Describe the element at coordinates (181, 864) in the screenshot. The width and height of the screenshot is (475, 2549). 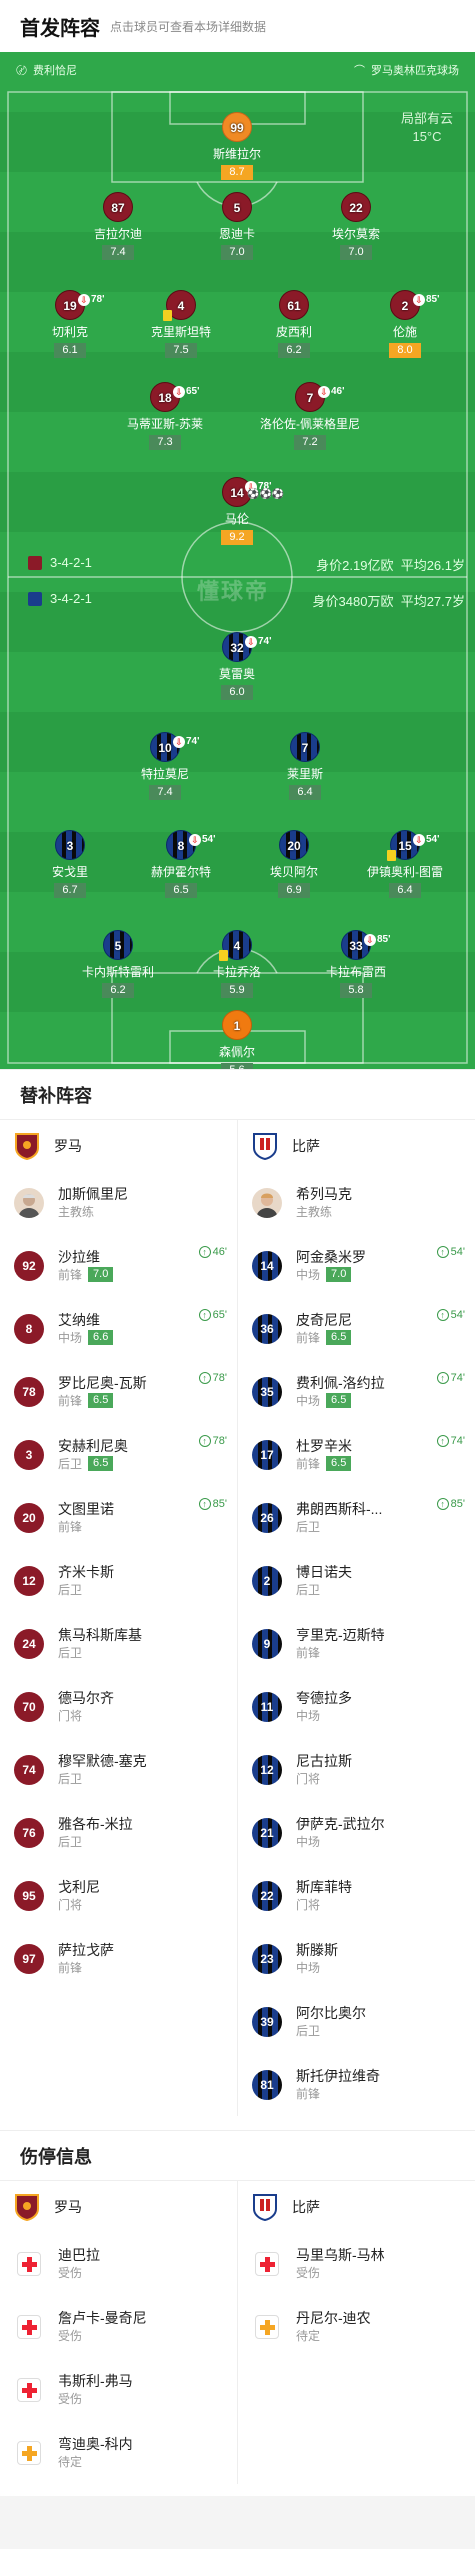
I see `pisa-player: 8 ⇩ 54' 赫伊霍尔特 6.5` at that location.